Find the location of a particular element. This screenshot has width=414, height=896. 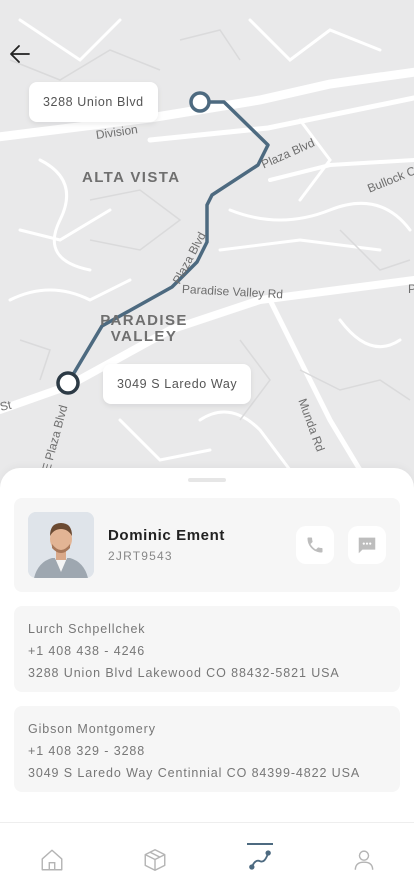

start-address-bubble: 3288 Union Blvd is located at coordinates (93, 102).